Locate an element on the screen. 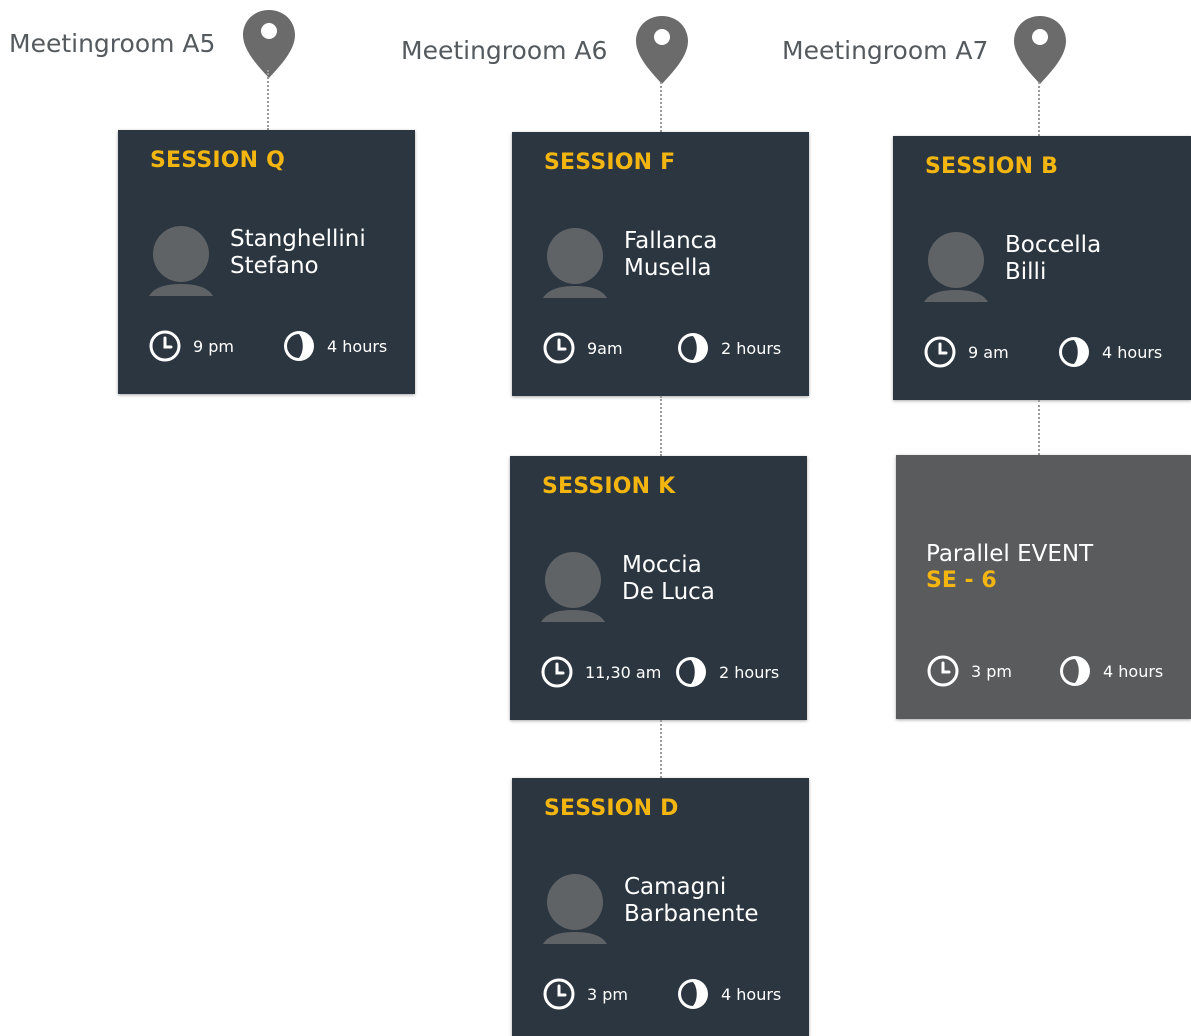 The width and height of the screenshot is (1191, 1036). speaker-name: Stanghellini Stefano is located at coordinates (298, 252).